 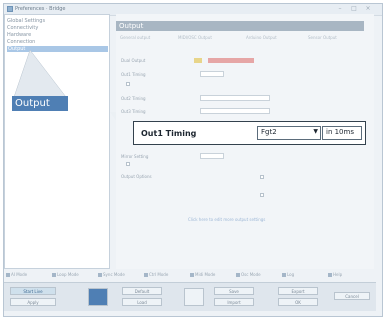 I want to click on mirror-checkbox, so click(x=128, y=164).